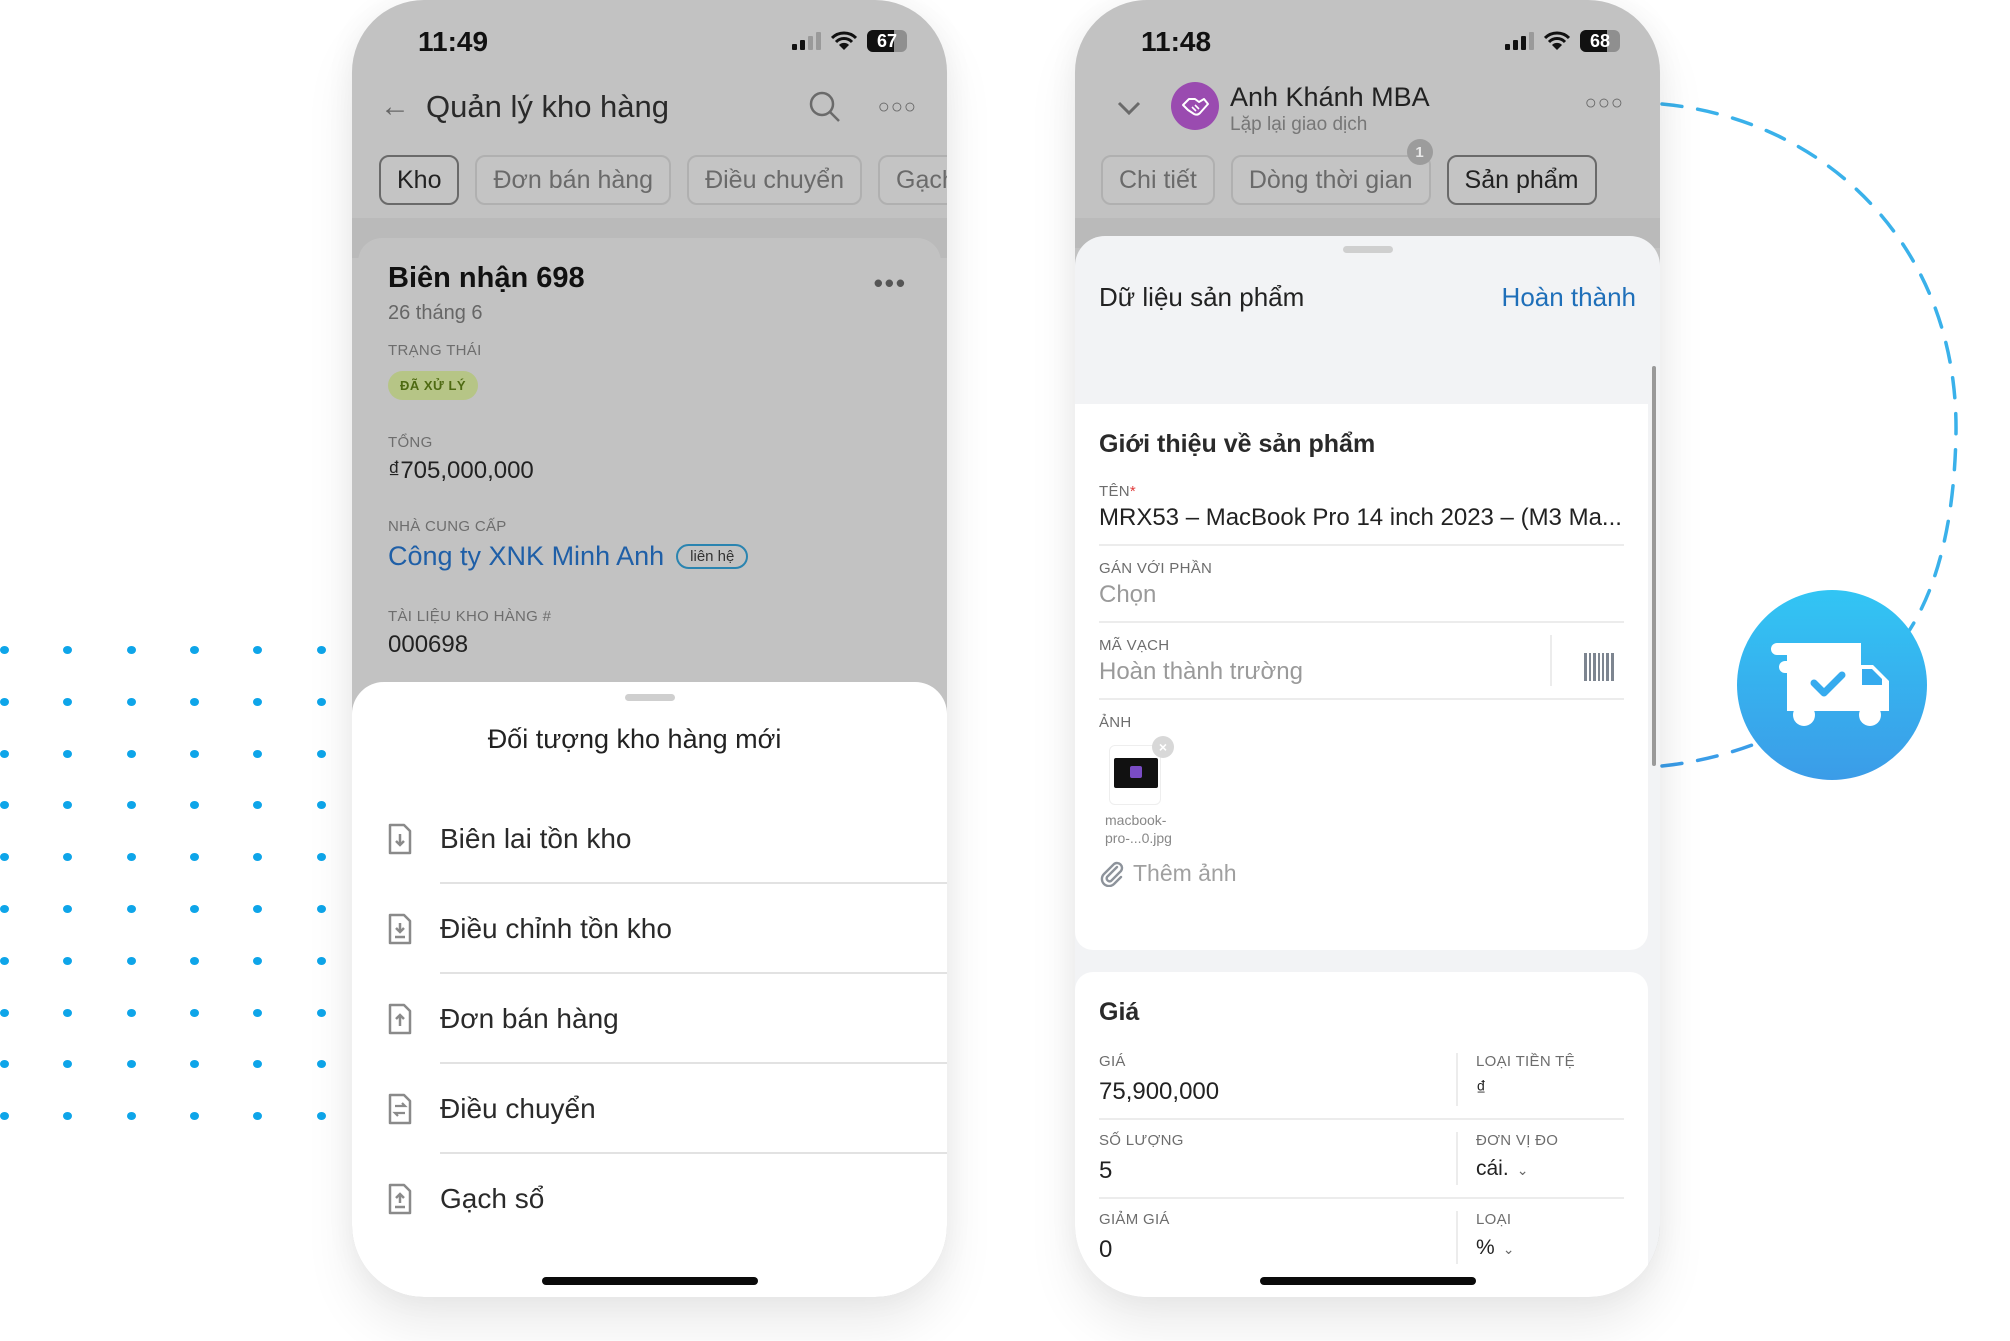 The width and height of the screenshot is (2010, 1341). Describe the element at coordinates (400, 1109) in the screenshot. I see `file-transfer-icon` at that location.